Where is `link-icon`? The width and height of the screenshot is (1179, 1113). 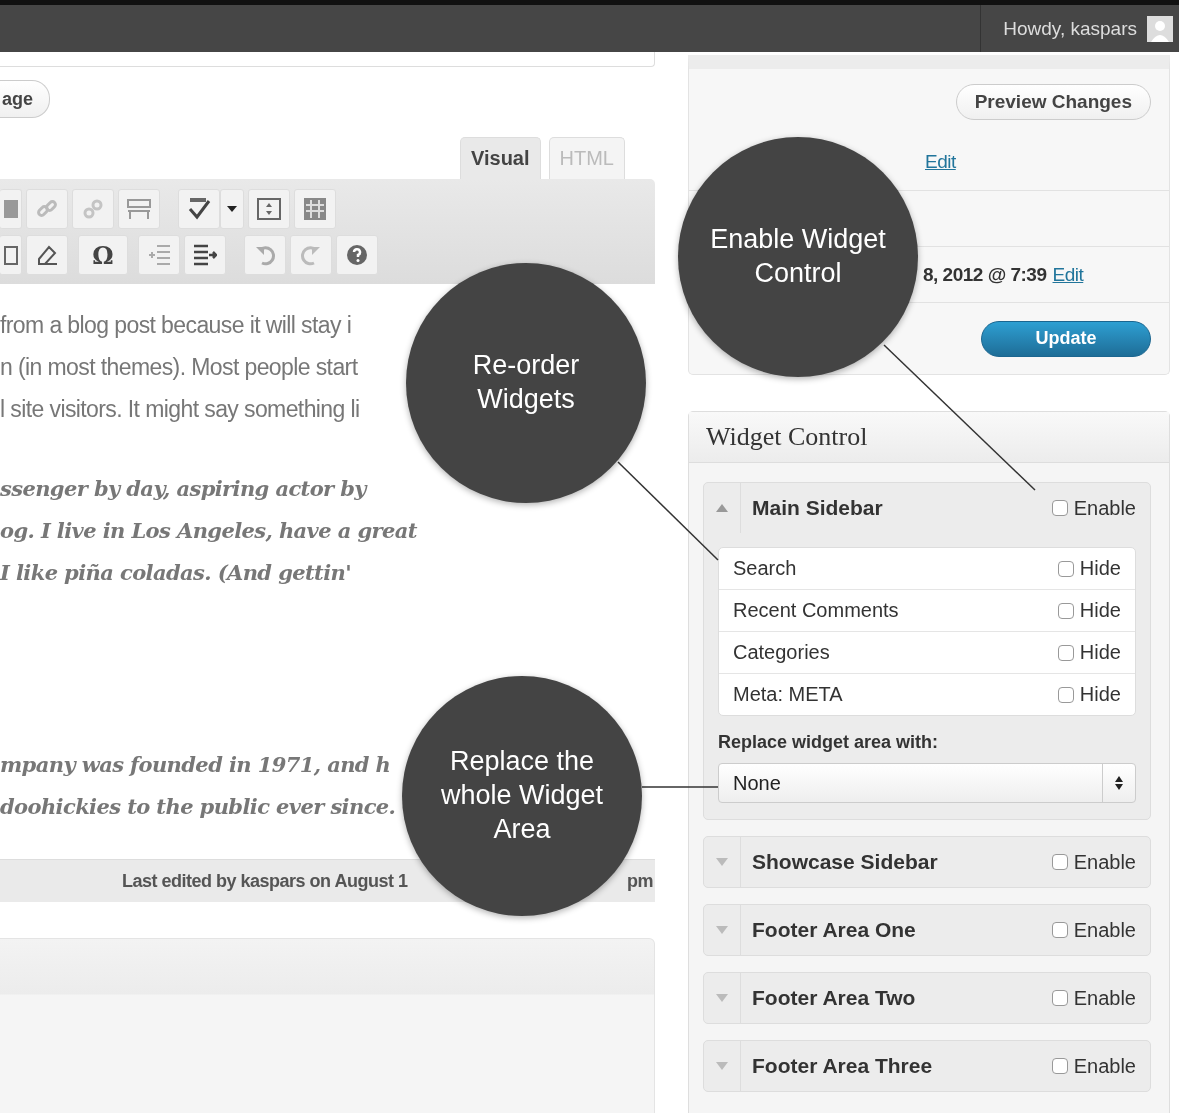 link-icon is located at coordinates (47, 209).